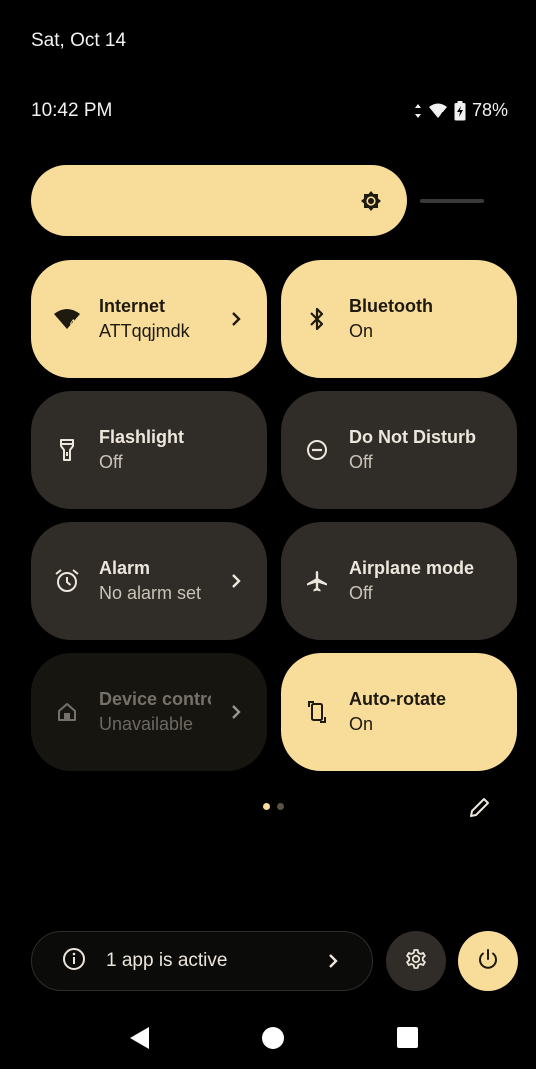 The height and width of the screenshot is (1069, 536). I want to click on tile-label: Do Not Disturb, so click(412, 437).